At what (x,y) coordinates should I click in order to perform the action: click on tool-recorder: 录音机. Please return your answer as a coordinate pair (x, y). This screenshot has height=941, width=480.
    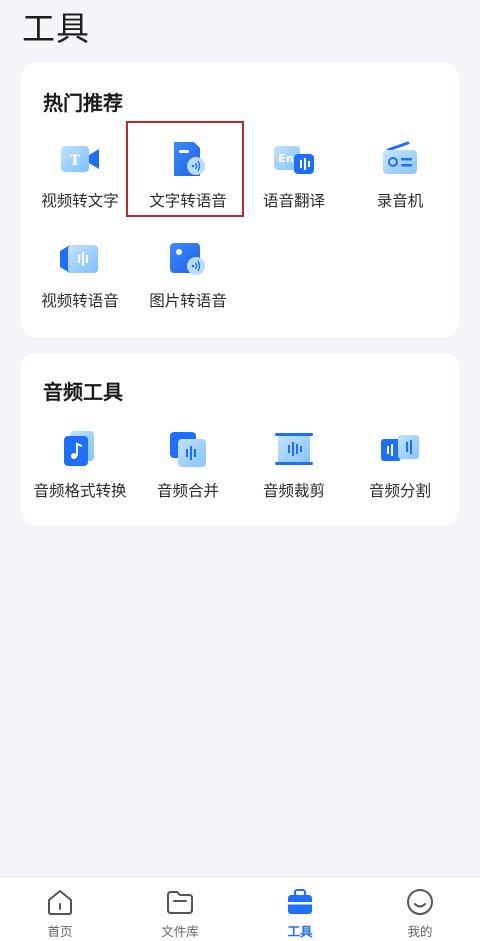
    Looking at the image, I should click on (400, 177).